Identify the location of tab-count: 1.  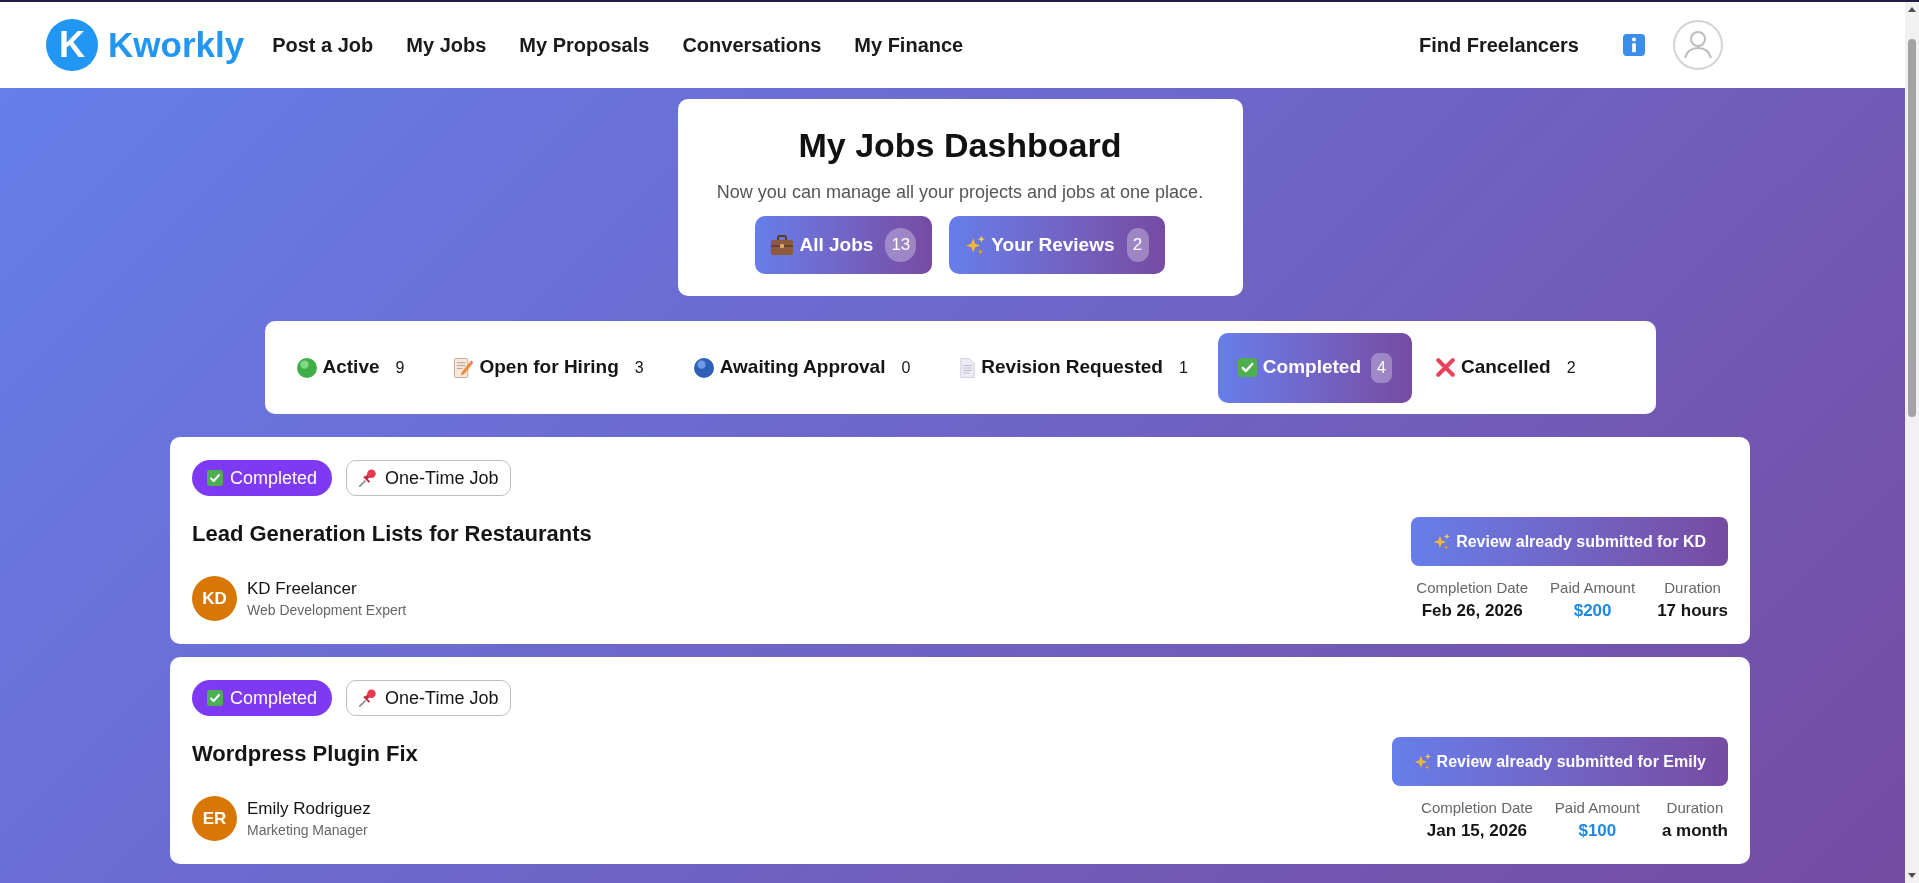
(1183, 367).